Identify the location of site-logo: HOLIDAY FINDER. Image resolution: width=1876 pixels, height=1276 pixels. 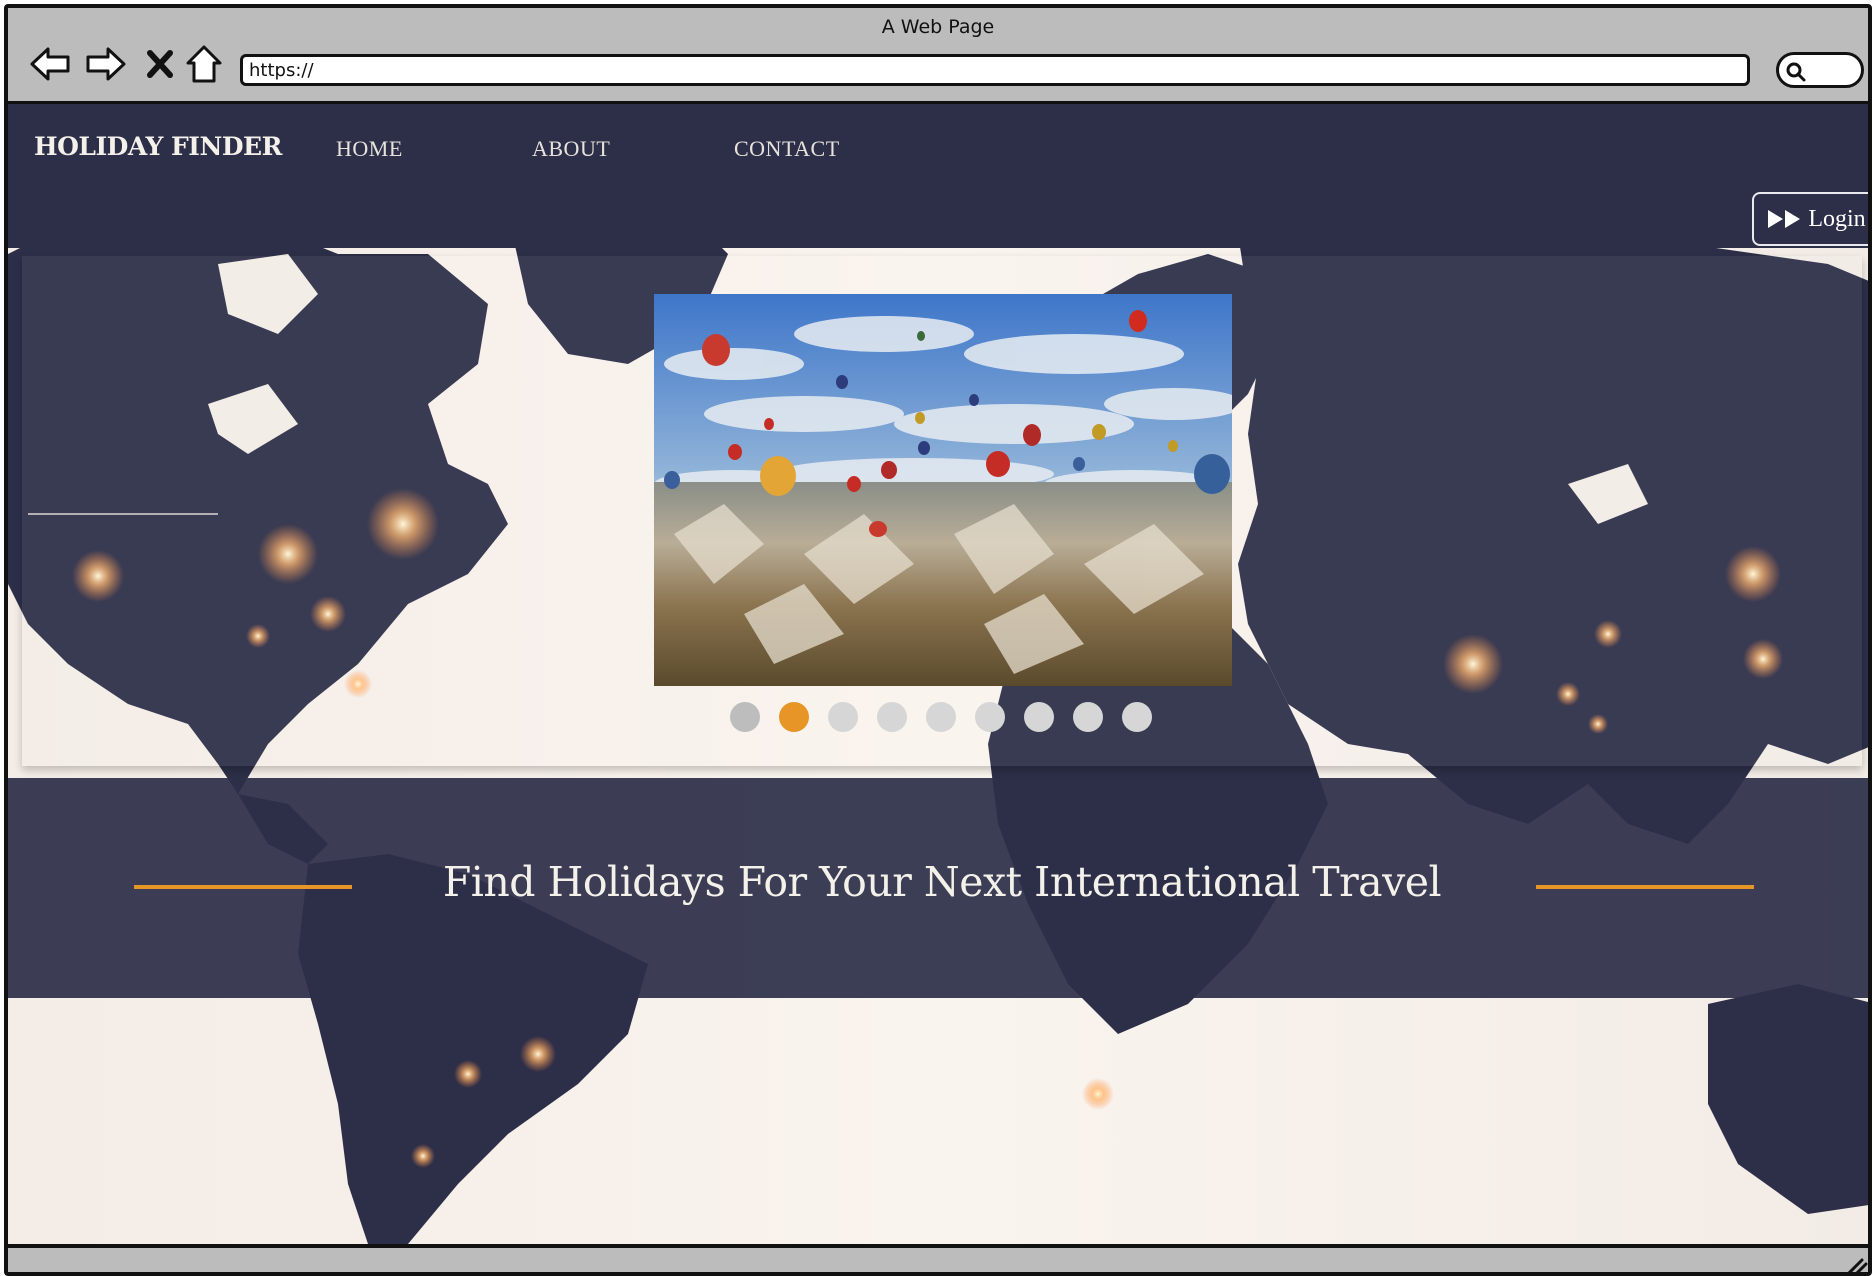
(158, 146).